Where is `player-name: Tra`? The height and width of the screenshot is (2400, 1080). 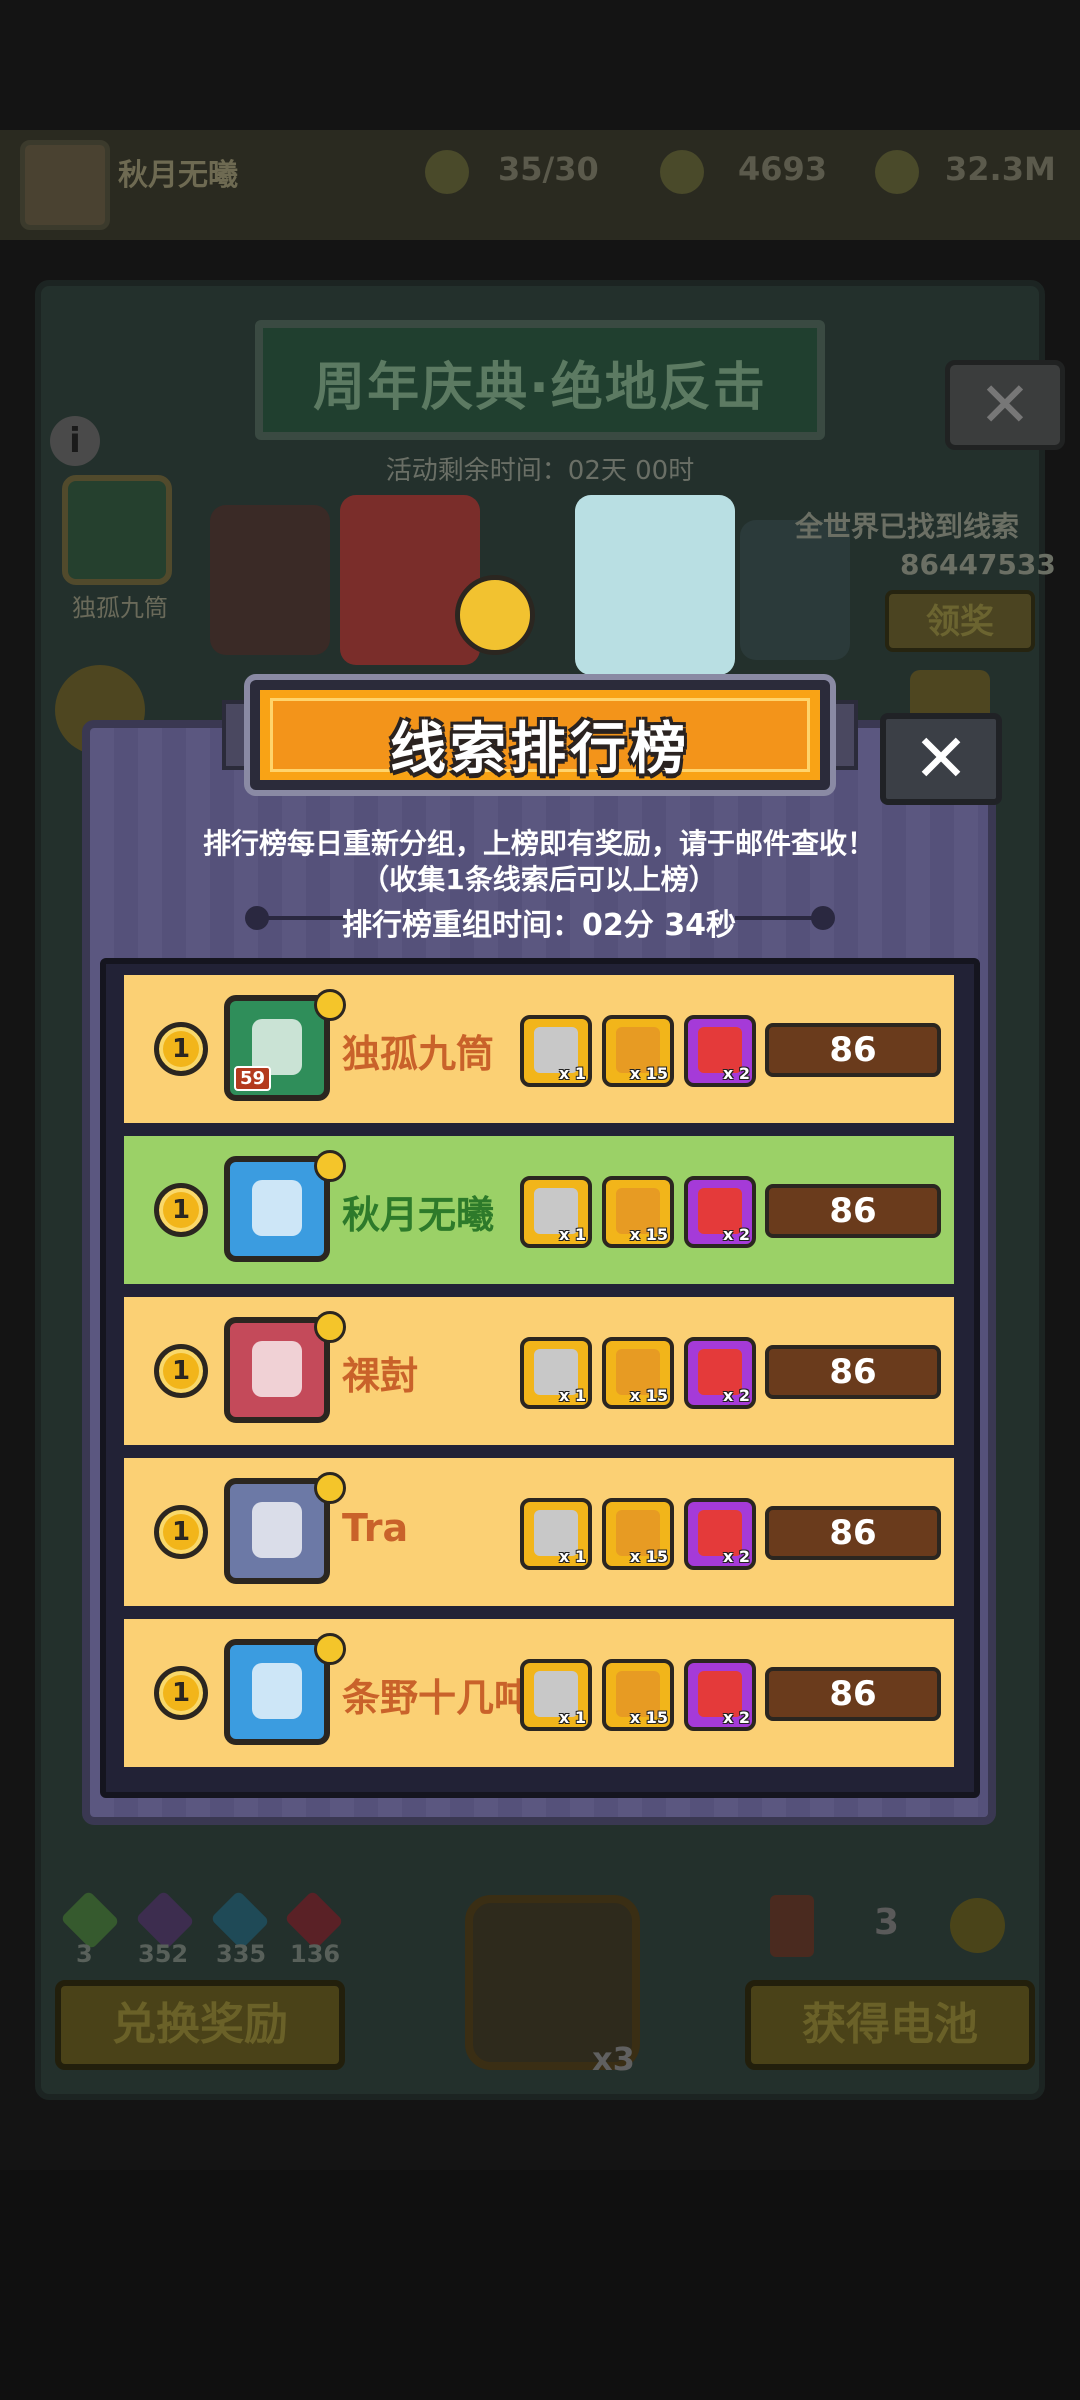
player-name: Tra is located at coordinates (375, 1528).